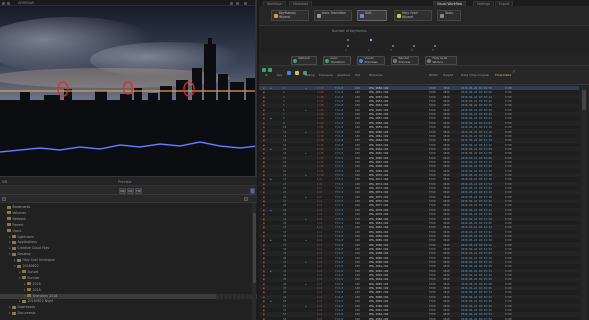  Describe the element at coordinates (128, 302) in the screenshot. I see `tree-folder: ▸ 20180622 Night` at that location.